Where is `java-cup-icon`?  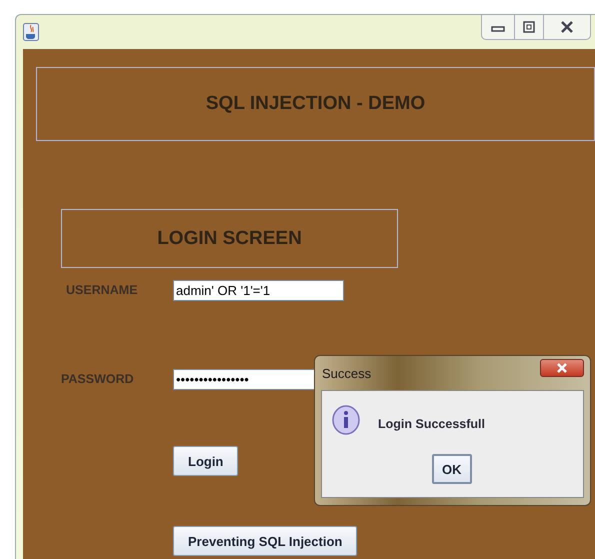 java-cup-icon is located at coordinates (31, 32).